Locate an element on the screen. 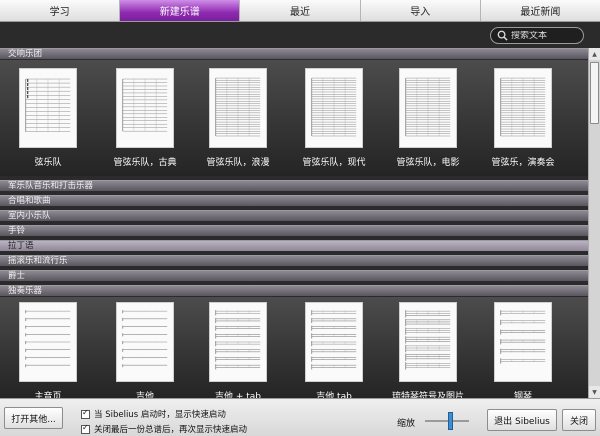 The image size is (600, 436). template-item: 吉他 tab is located at coordinates (334, 350).